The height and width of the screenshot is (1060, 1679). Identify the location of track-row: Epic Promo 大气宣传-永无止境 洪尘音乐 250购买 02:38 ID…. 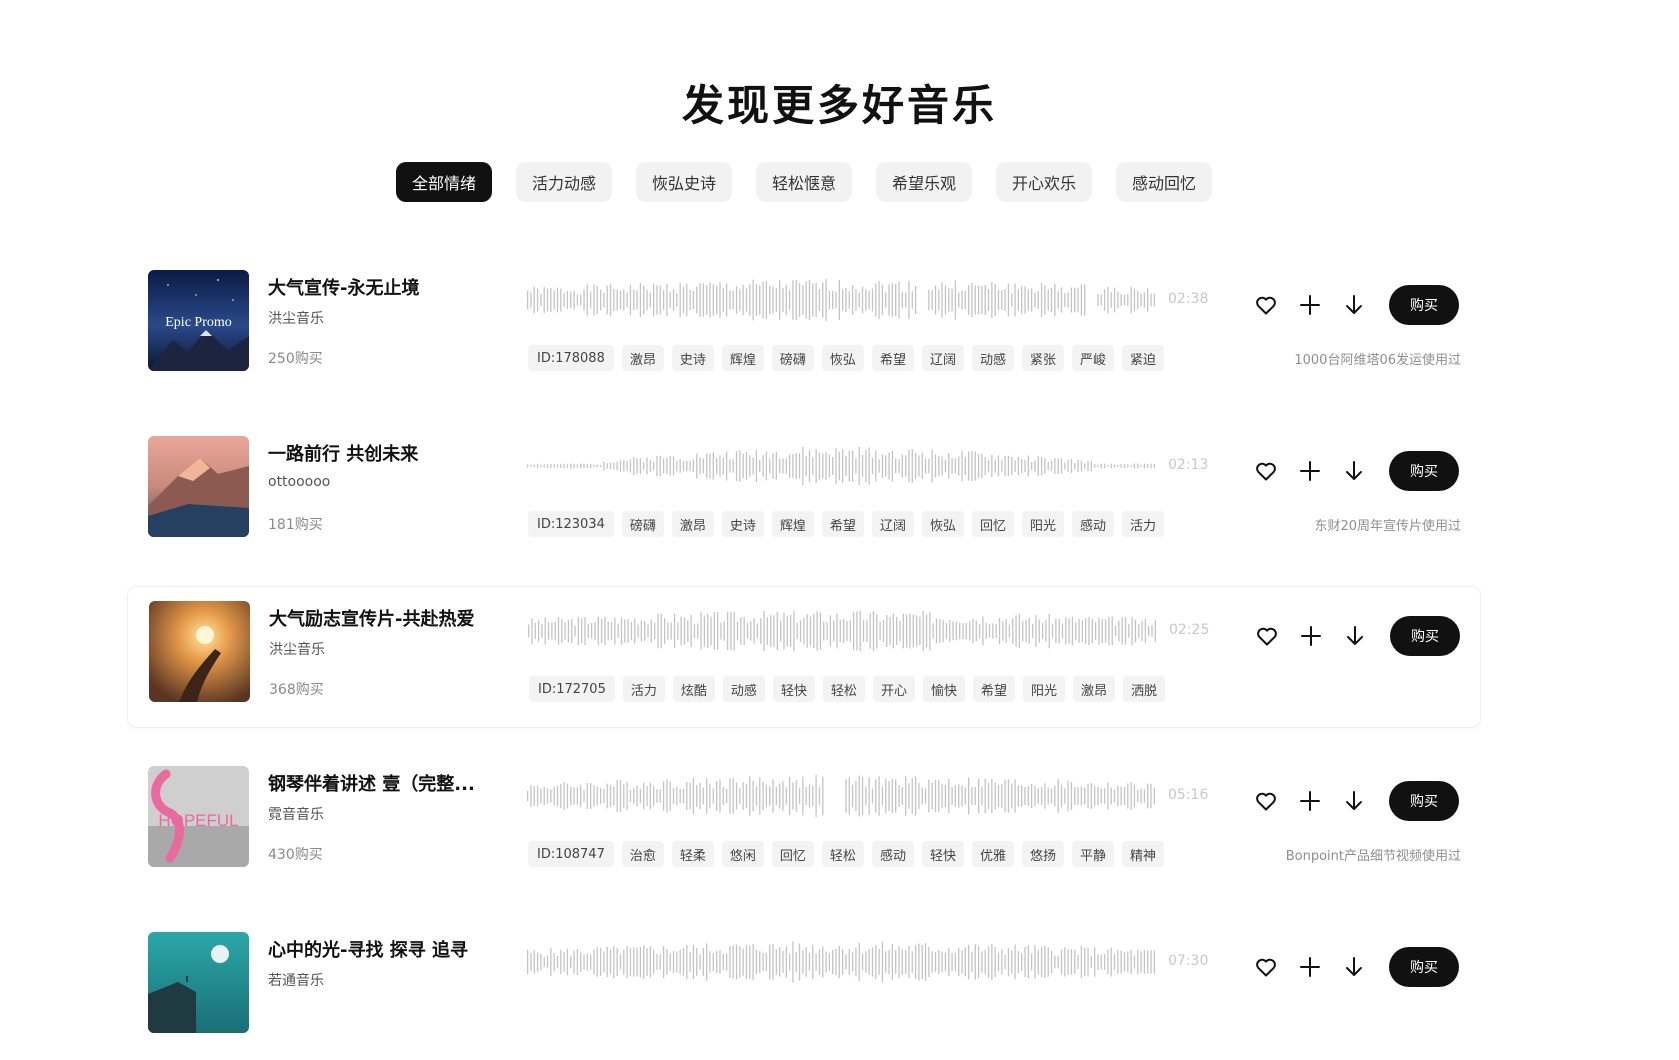
(804, 327).